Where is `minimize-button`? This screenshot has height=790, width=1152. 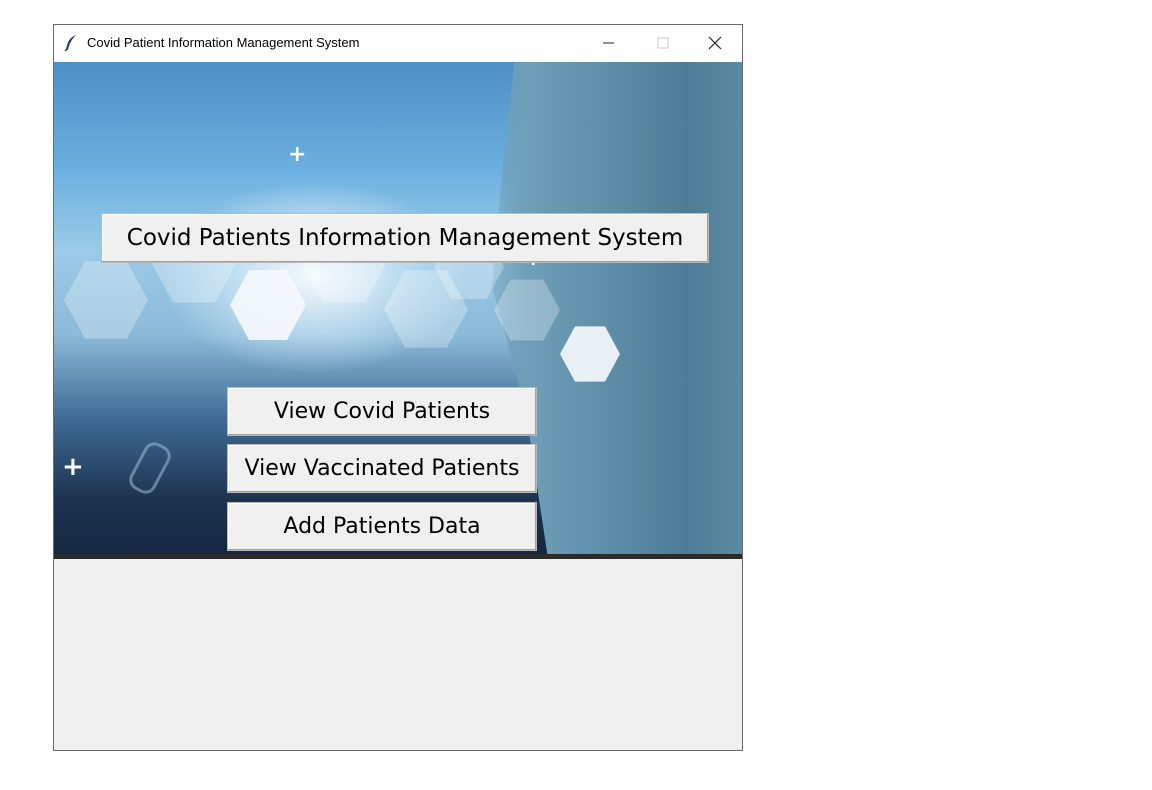
minimize-button is located at coordinates (609, 43).